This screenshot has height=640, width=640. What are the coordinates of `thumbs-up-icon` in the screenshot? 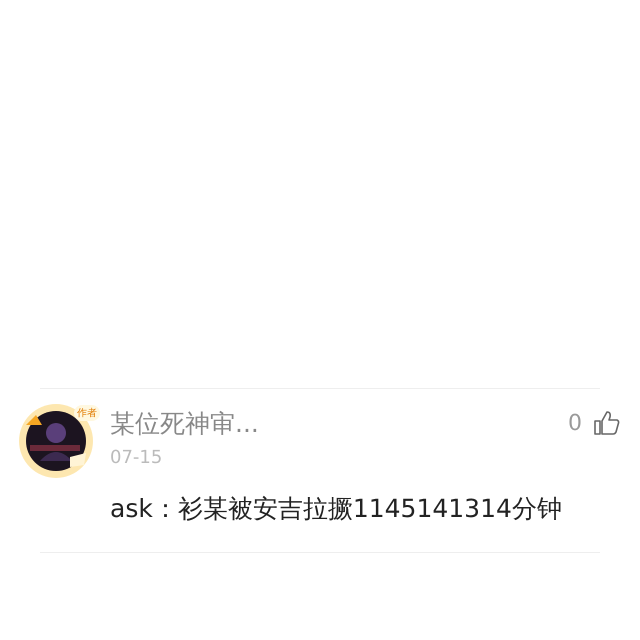 It's located at (607, 423).